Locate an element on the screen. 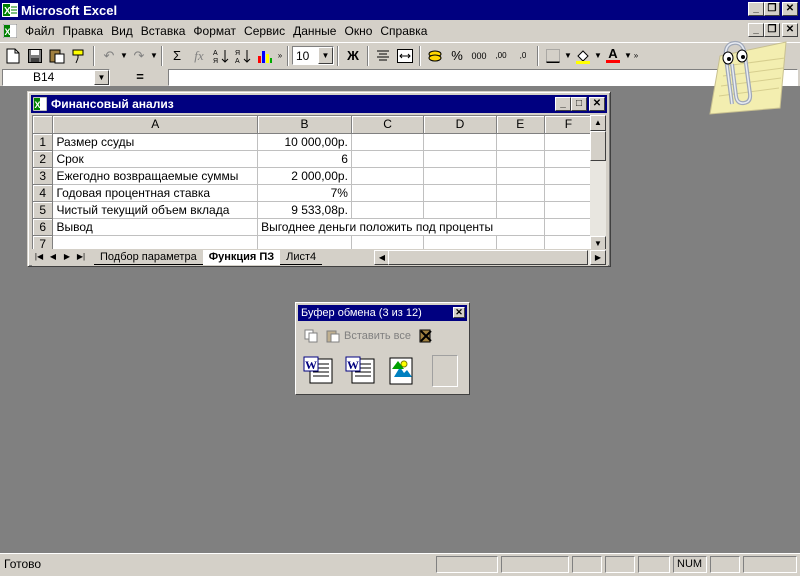 The image size is (800, 576). sheet-tab-active: Функция ПЗ is located at coordinates (241, 257).